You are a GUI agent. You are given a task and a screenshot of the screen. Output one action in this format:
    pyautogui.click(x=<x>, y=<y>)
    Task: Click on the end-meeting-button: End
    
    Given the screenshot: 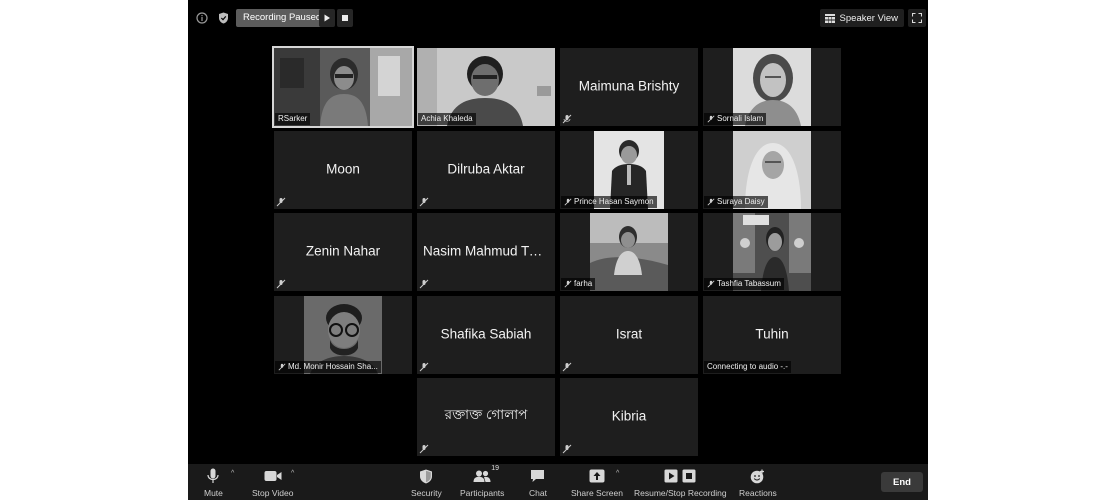 What is the action you would take?
    pyautogui.click(x=902, y=482)
    